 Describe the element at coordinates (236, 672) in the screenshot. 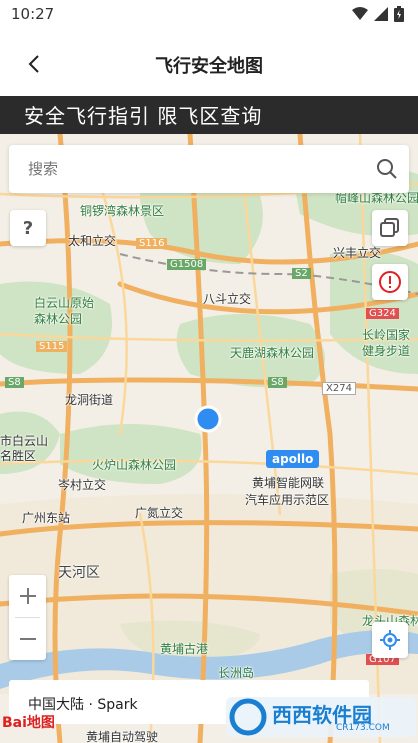

I see `poi-changzhou: 长洲岛` at that location.